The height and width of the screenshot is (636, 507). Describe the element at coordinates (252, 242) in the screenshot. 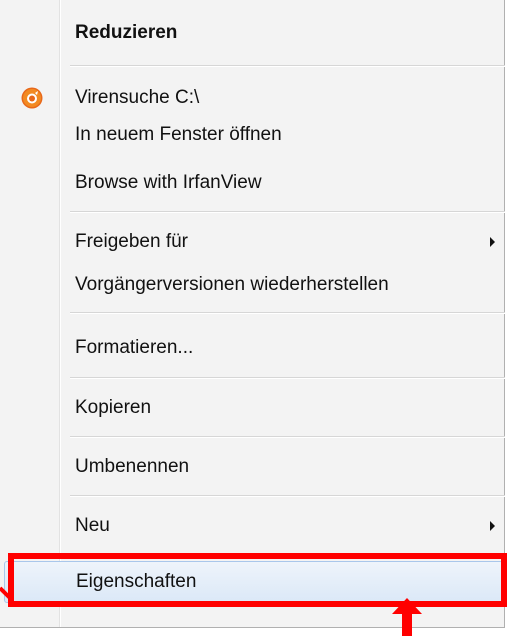

I see `menu-item-freigeben: Freigeben für` at that location.